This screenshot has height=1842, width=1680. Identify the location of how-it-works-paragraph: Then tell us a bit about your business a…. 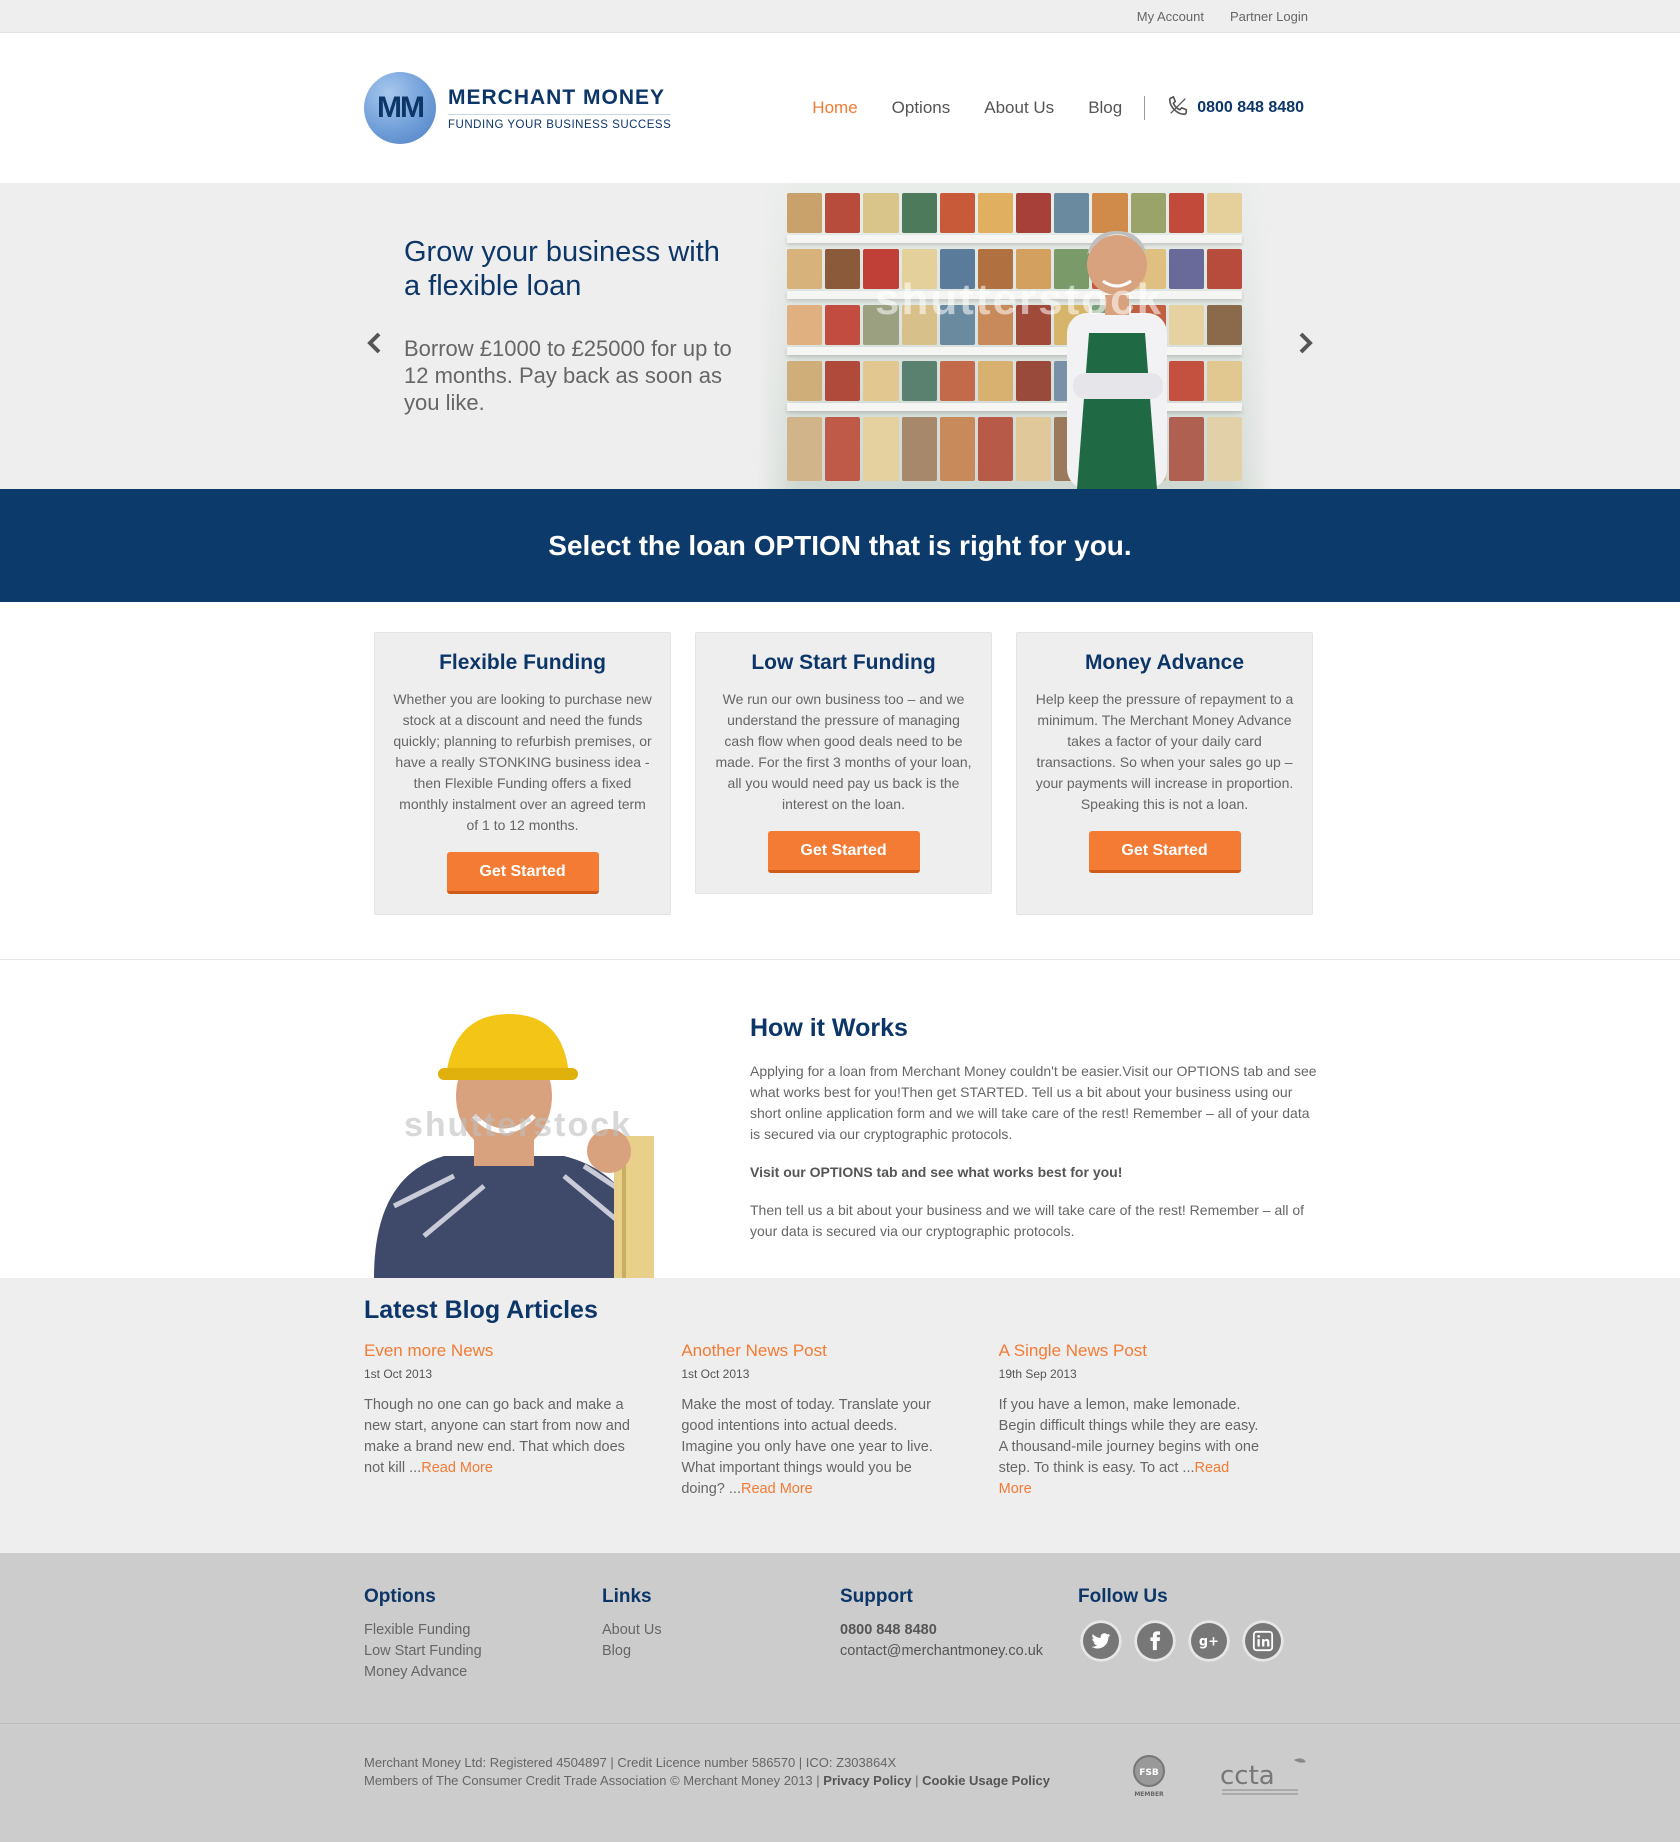
(1027, 1220).